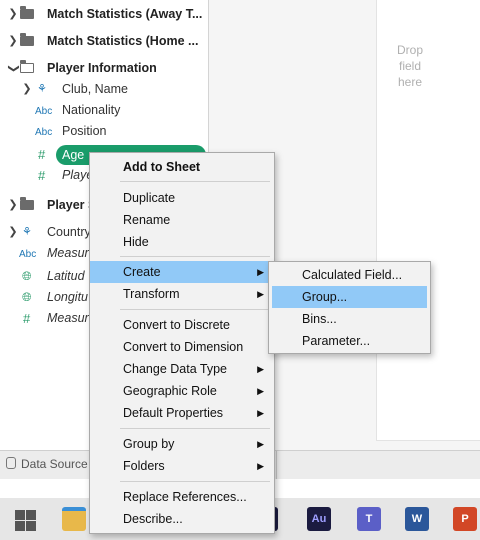  I want to click on menu-rename: Rename, so click(182, 220).